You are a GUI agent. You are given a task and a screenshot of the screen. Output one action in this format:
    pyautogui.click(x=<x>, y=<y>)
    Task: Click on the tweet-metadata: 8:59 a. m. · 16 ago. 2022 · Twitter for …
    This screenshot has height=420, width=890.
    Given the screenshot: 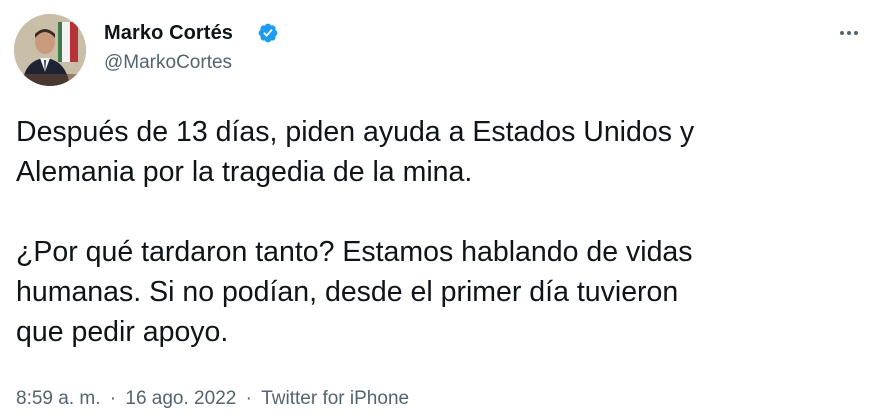 What is the action you would take?
    pyautogui.click(x=212, y=399)
    